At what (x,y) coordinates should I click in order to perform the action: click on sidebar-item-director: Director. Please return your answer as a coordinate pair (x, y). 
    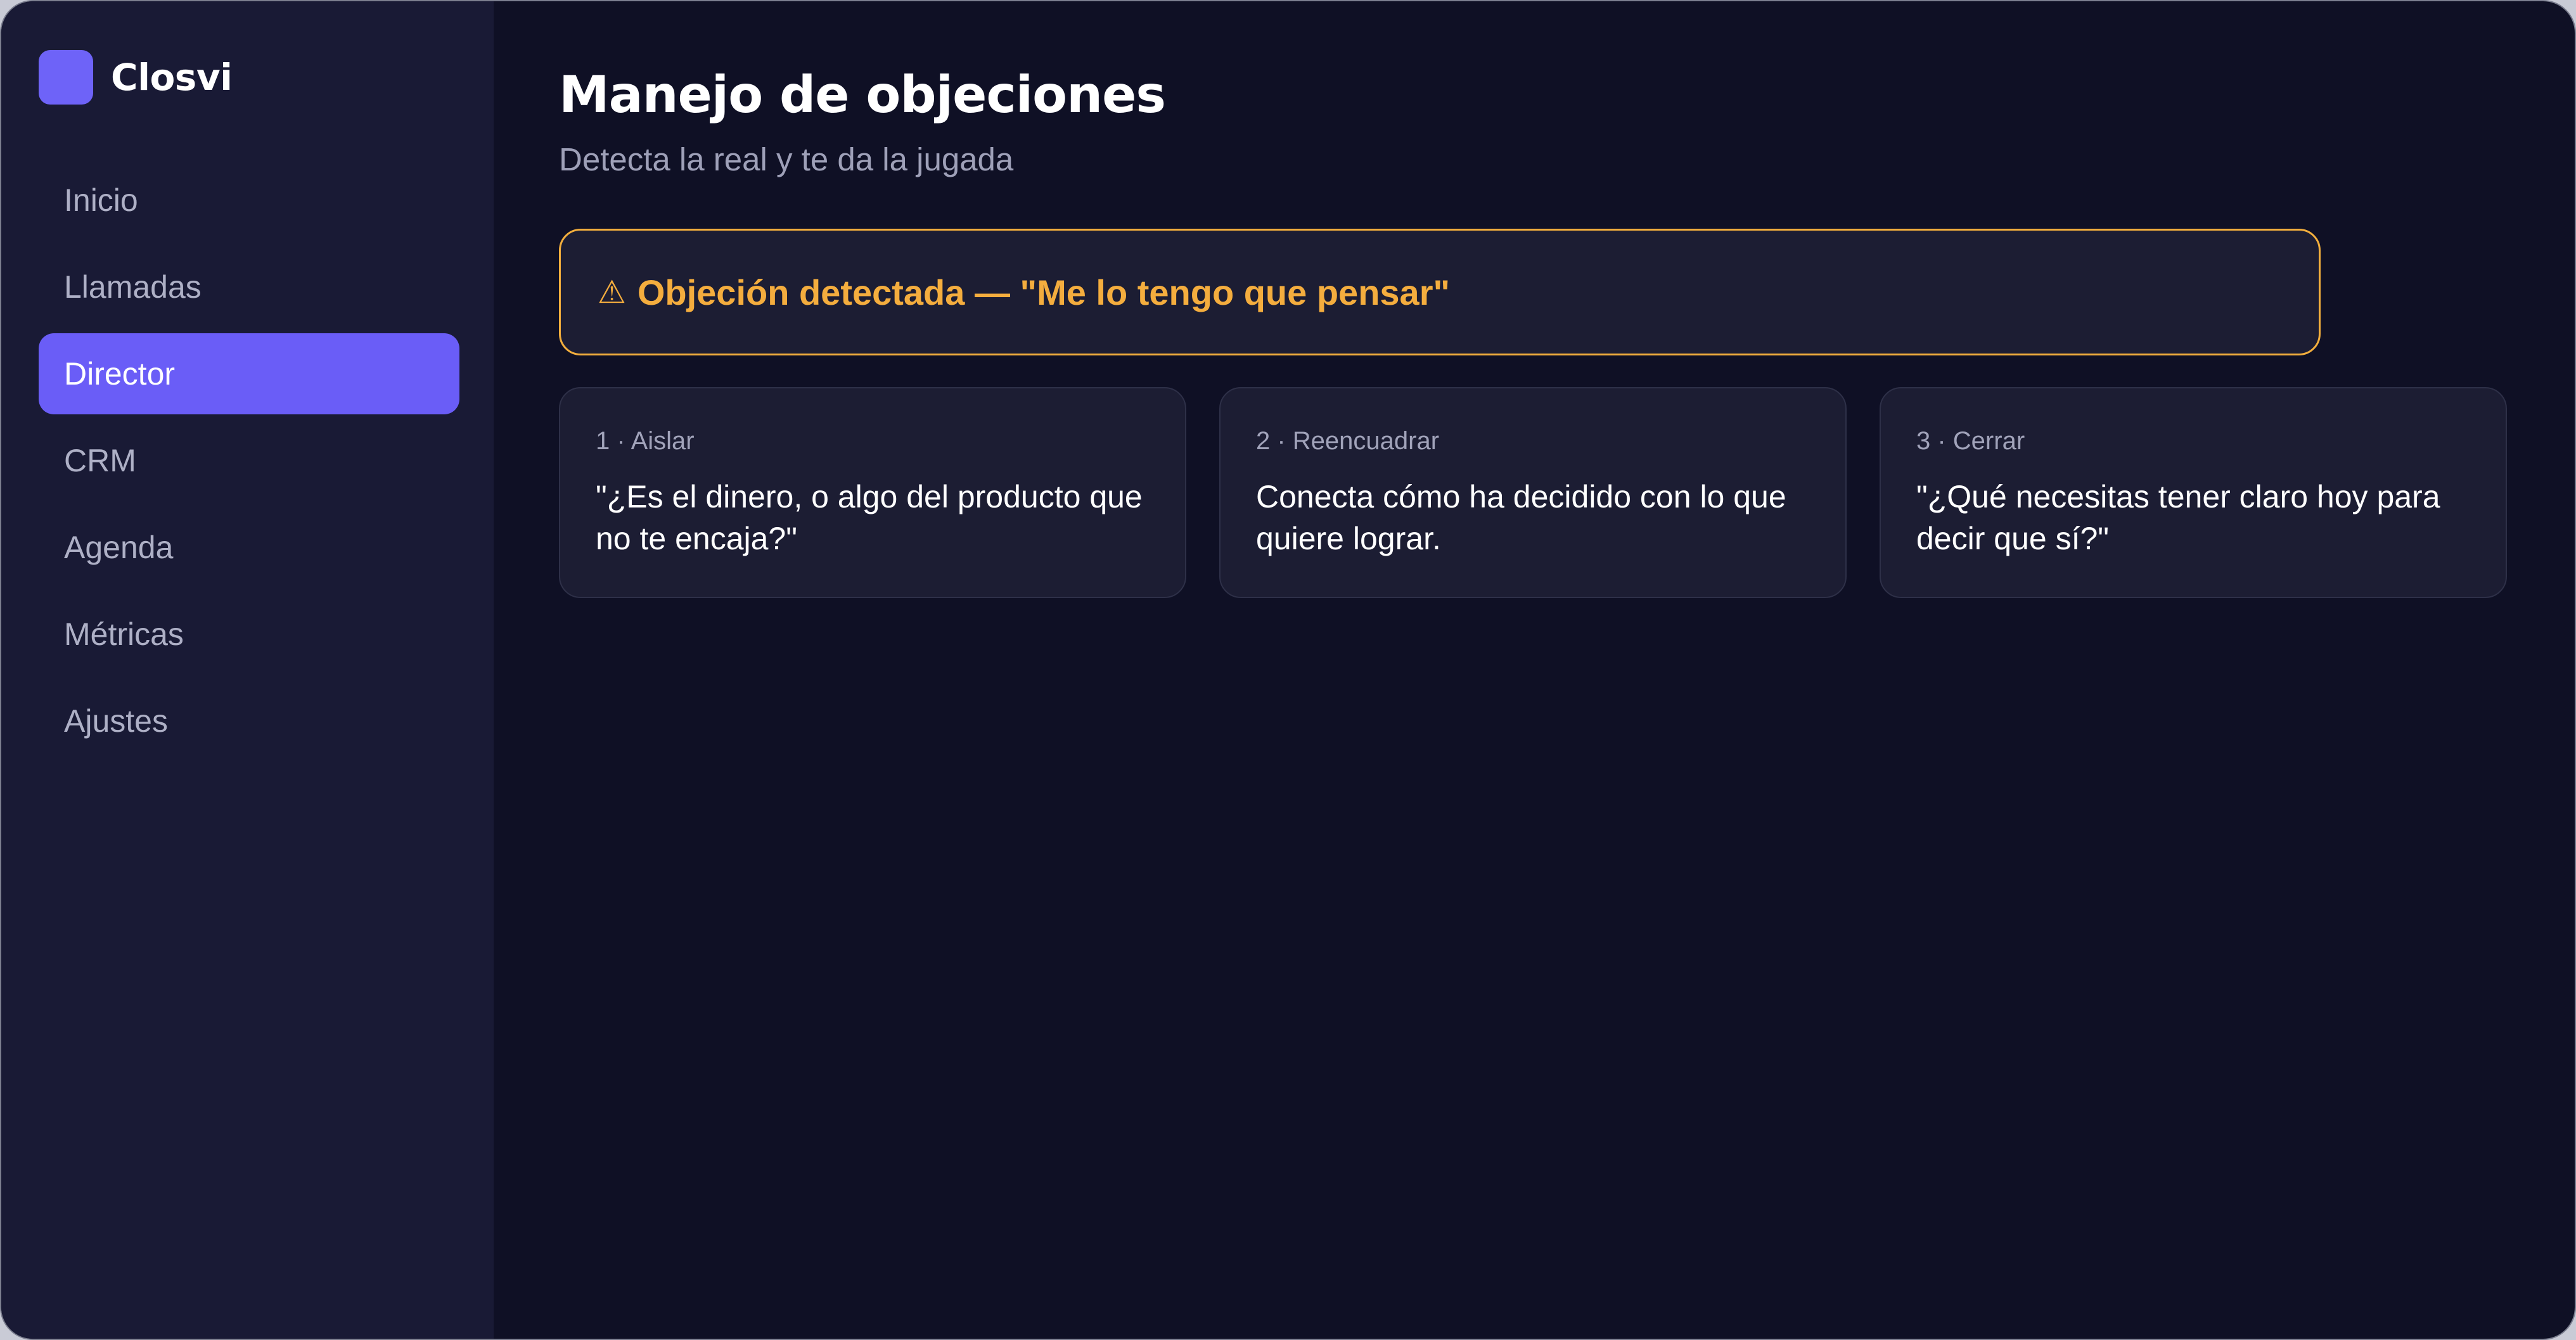
    Looking at the image, I should click on (249, 374).